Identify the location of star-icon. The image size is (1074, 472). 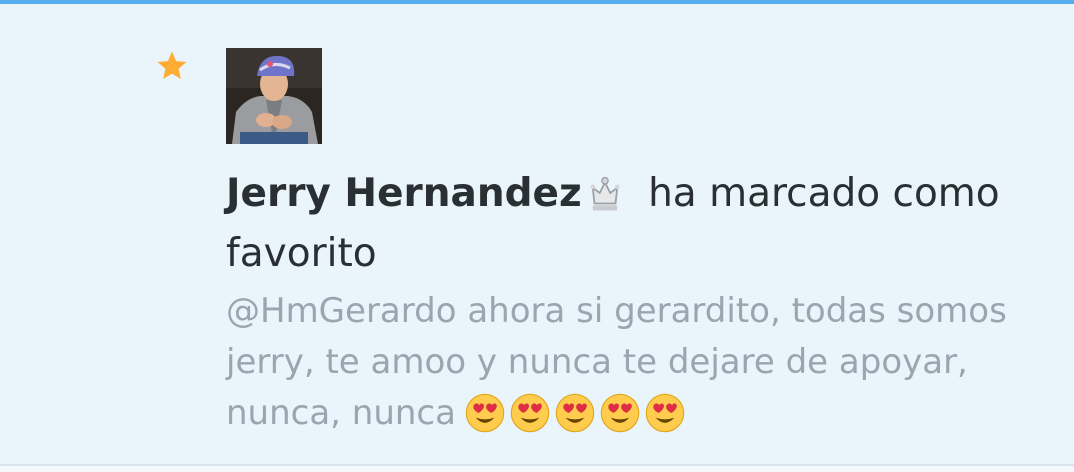
(172, 65).